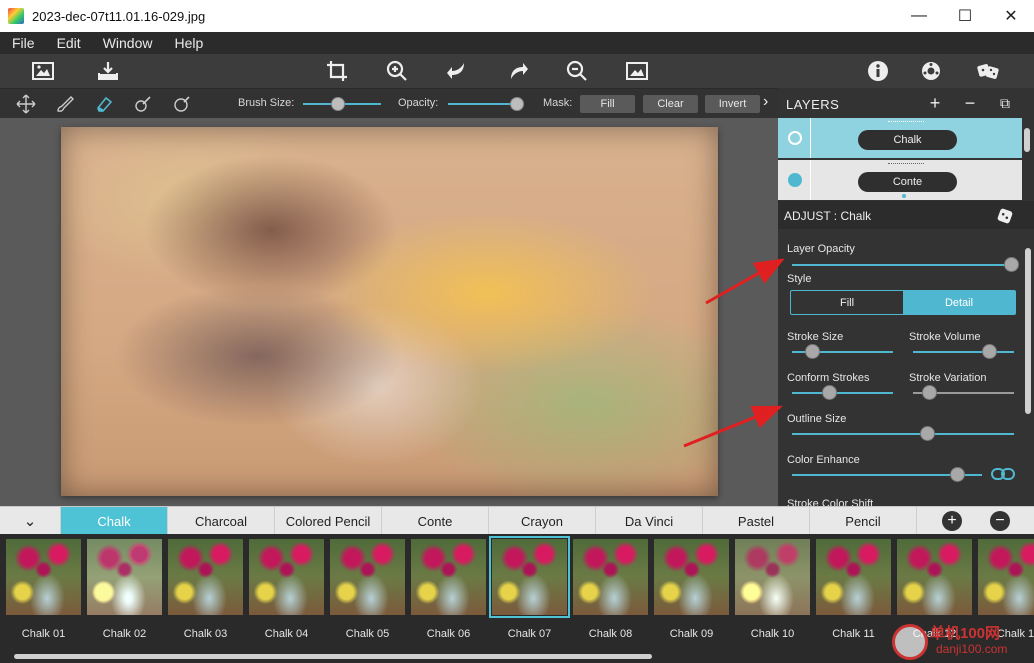 Image resolution: width=1034 pixels, height=663 pixels. I want to click on tab-pastel: Pastel, so click(756, 521).